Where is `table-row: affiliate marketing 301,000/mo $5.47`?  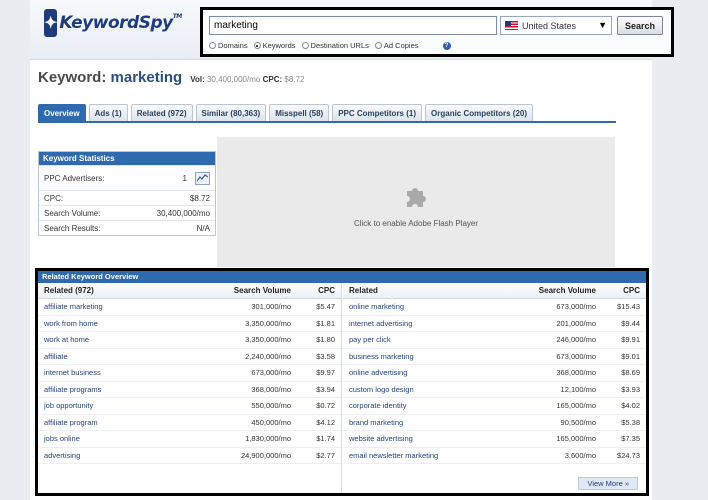 table-row: affiliate marketing 301,000/mo $5.47 is located at coordinates (189, 307).